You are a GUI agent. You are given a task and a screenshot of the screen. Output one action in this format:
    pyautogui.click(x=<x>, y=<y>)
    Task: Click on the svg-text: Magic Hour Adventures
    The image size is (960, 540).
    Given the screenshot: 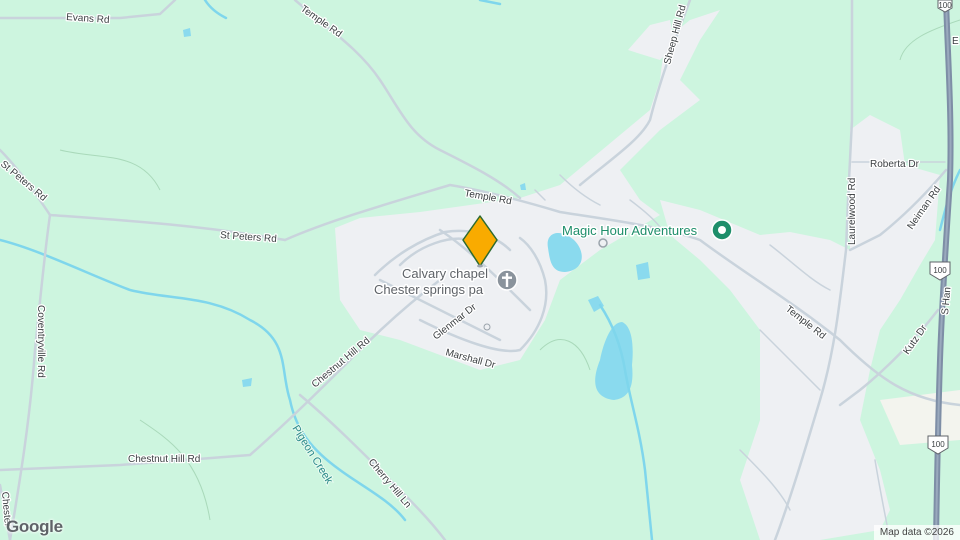 What is the action you would take?
    pyautogui.click(x=630, y=230)
    